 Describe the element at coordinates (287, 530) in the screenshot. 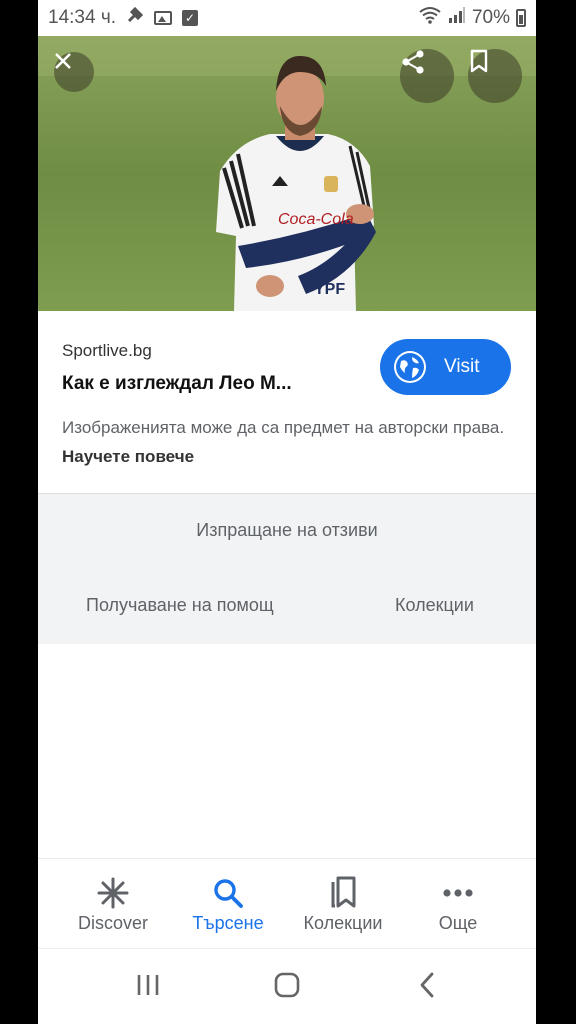

I see `send-feedback-link: Изпращане на отзиви` at that location.